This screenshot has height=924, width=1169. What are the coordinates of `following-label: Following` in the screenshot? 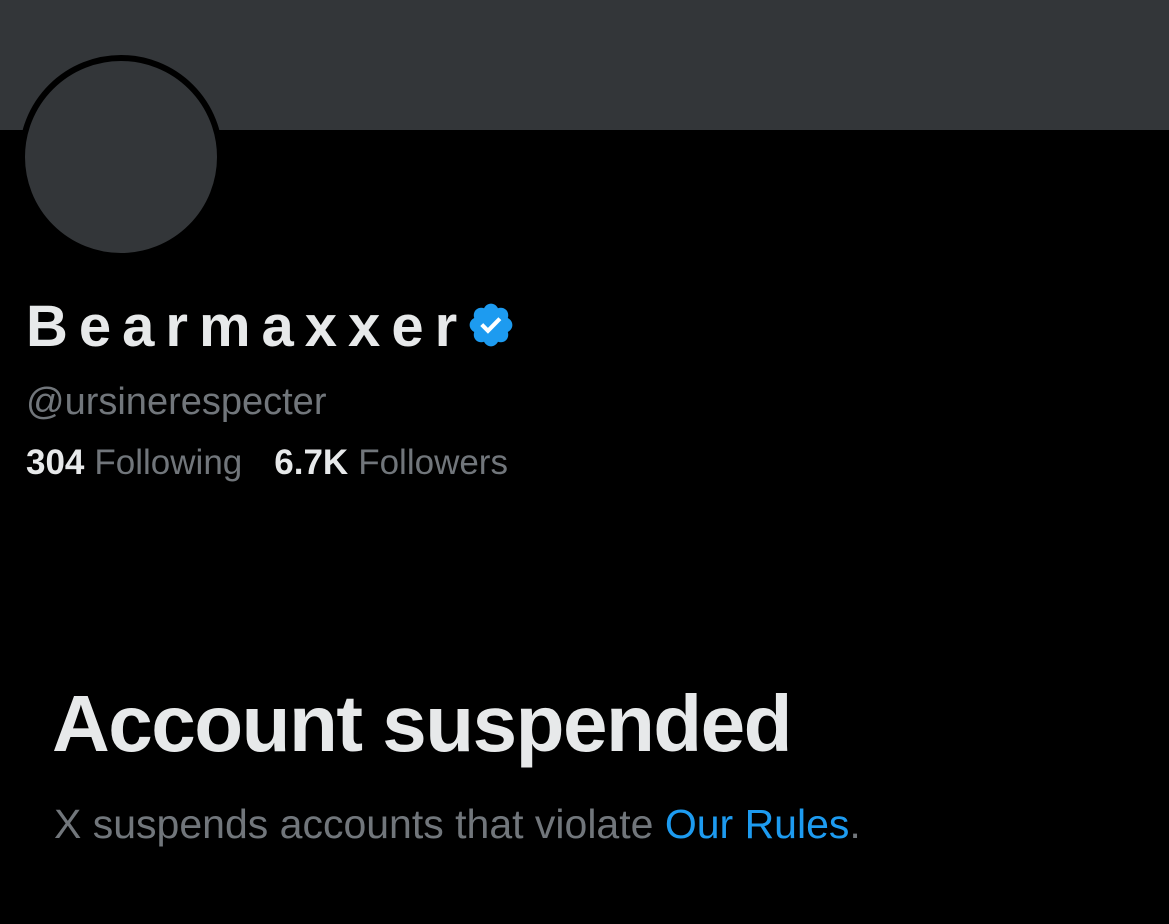 It's located at (168, 462).